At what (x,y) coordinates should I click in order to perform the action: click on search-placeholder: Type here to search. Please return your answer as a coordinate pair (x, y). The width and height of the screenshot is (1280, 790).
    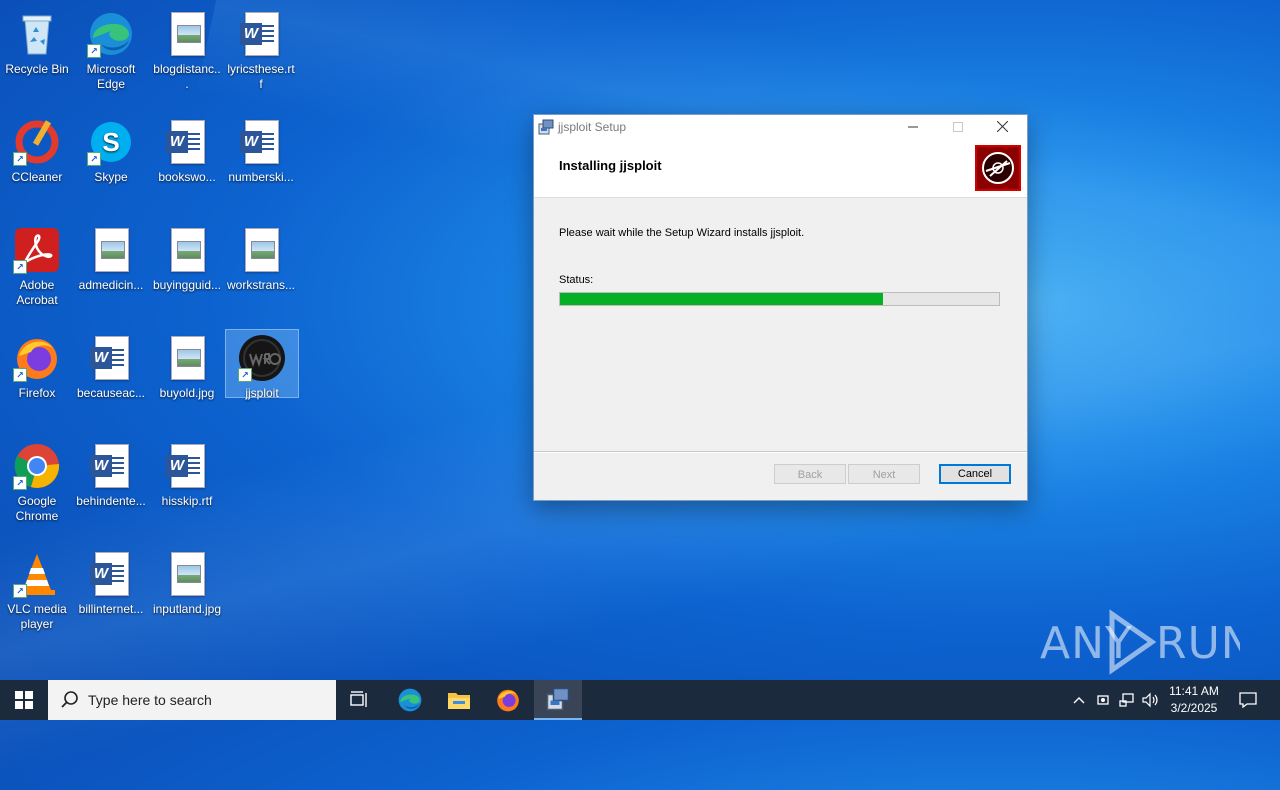
    Looking at the image, I should click on (150, 700).